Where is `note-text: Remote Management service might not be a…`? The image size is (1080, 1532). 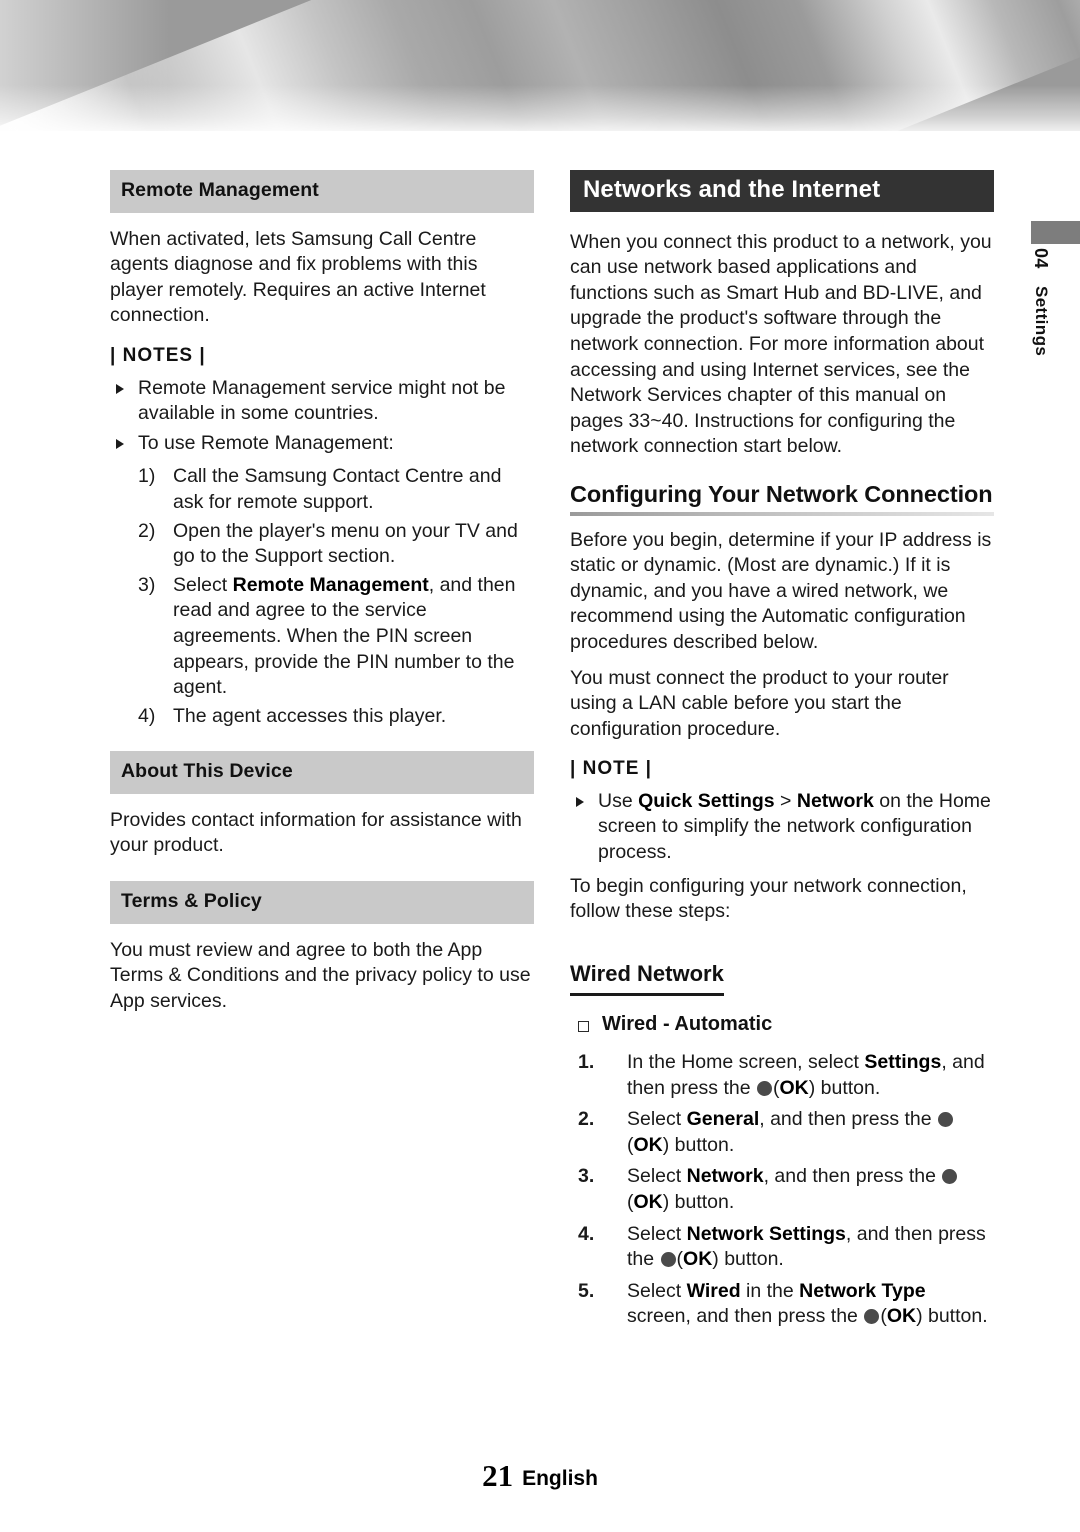 note-text: Remote Management service might not be a… is located at coordinates (322, 400).